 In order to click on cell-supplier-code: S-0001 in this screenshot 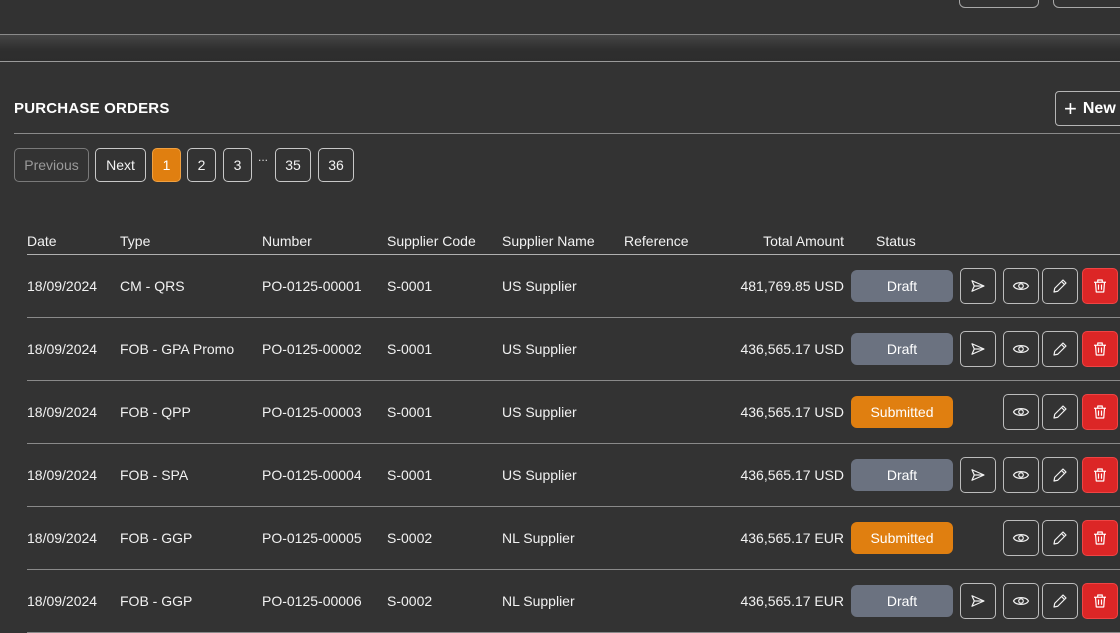, I will do `click(444, 286)`.